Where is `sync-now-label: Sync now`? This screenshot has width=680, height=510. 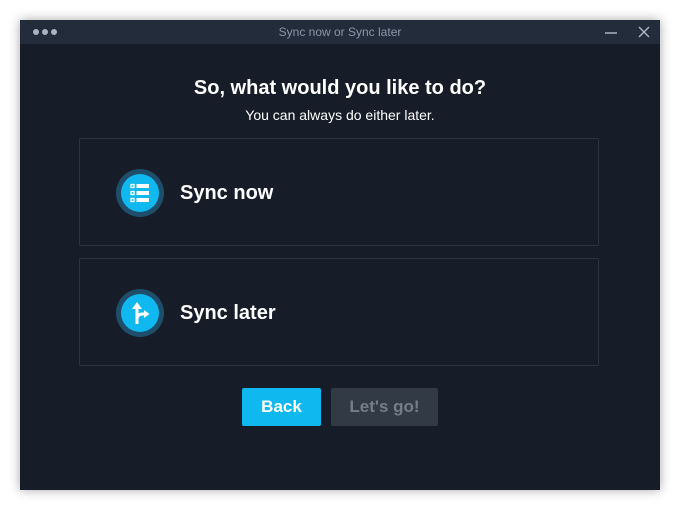 sync-now-label: Sync now is located at coordinates (227, 193).